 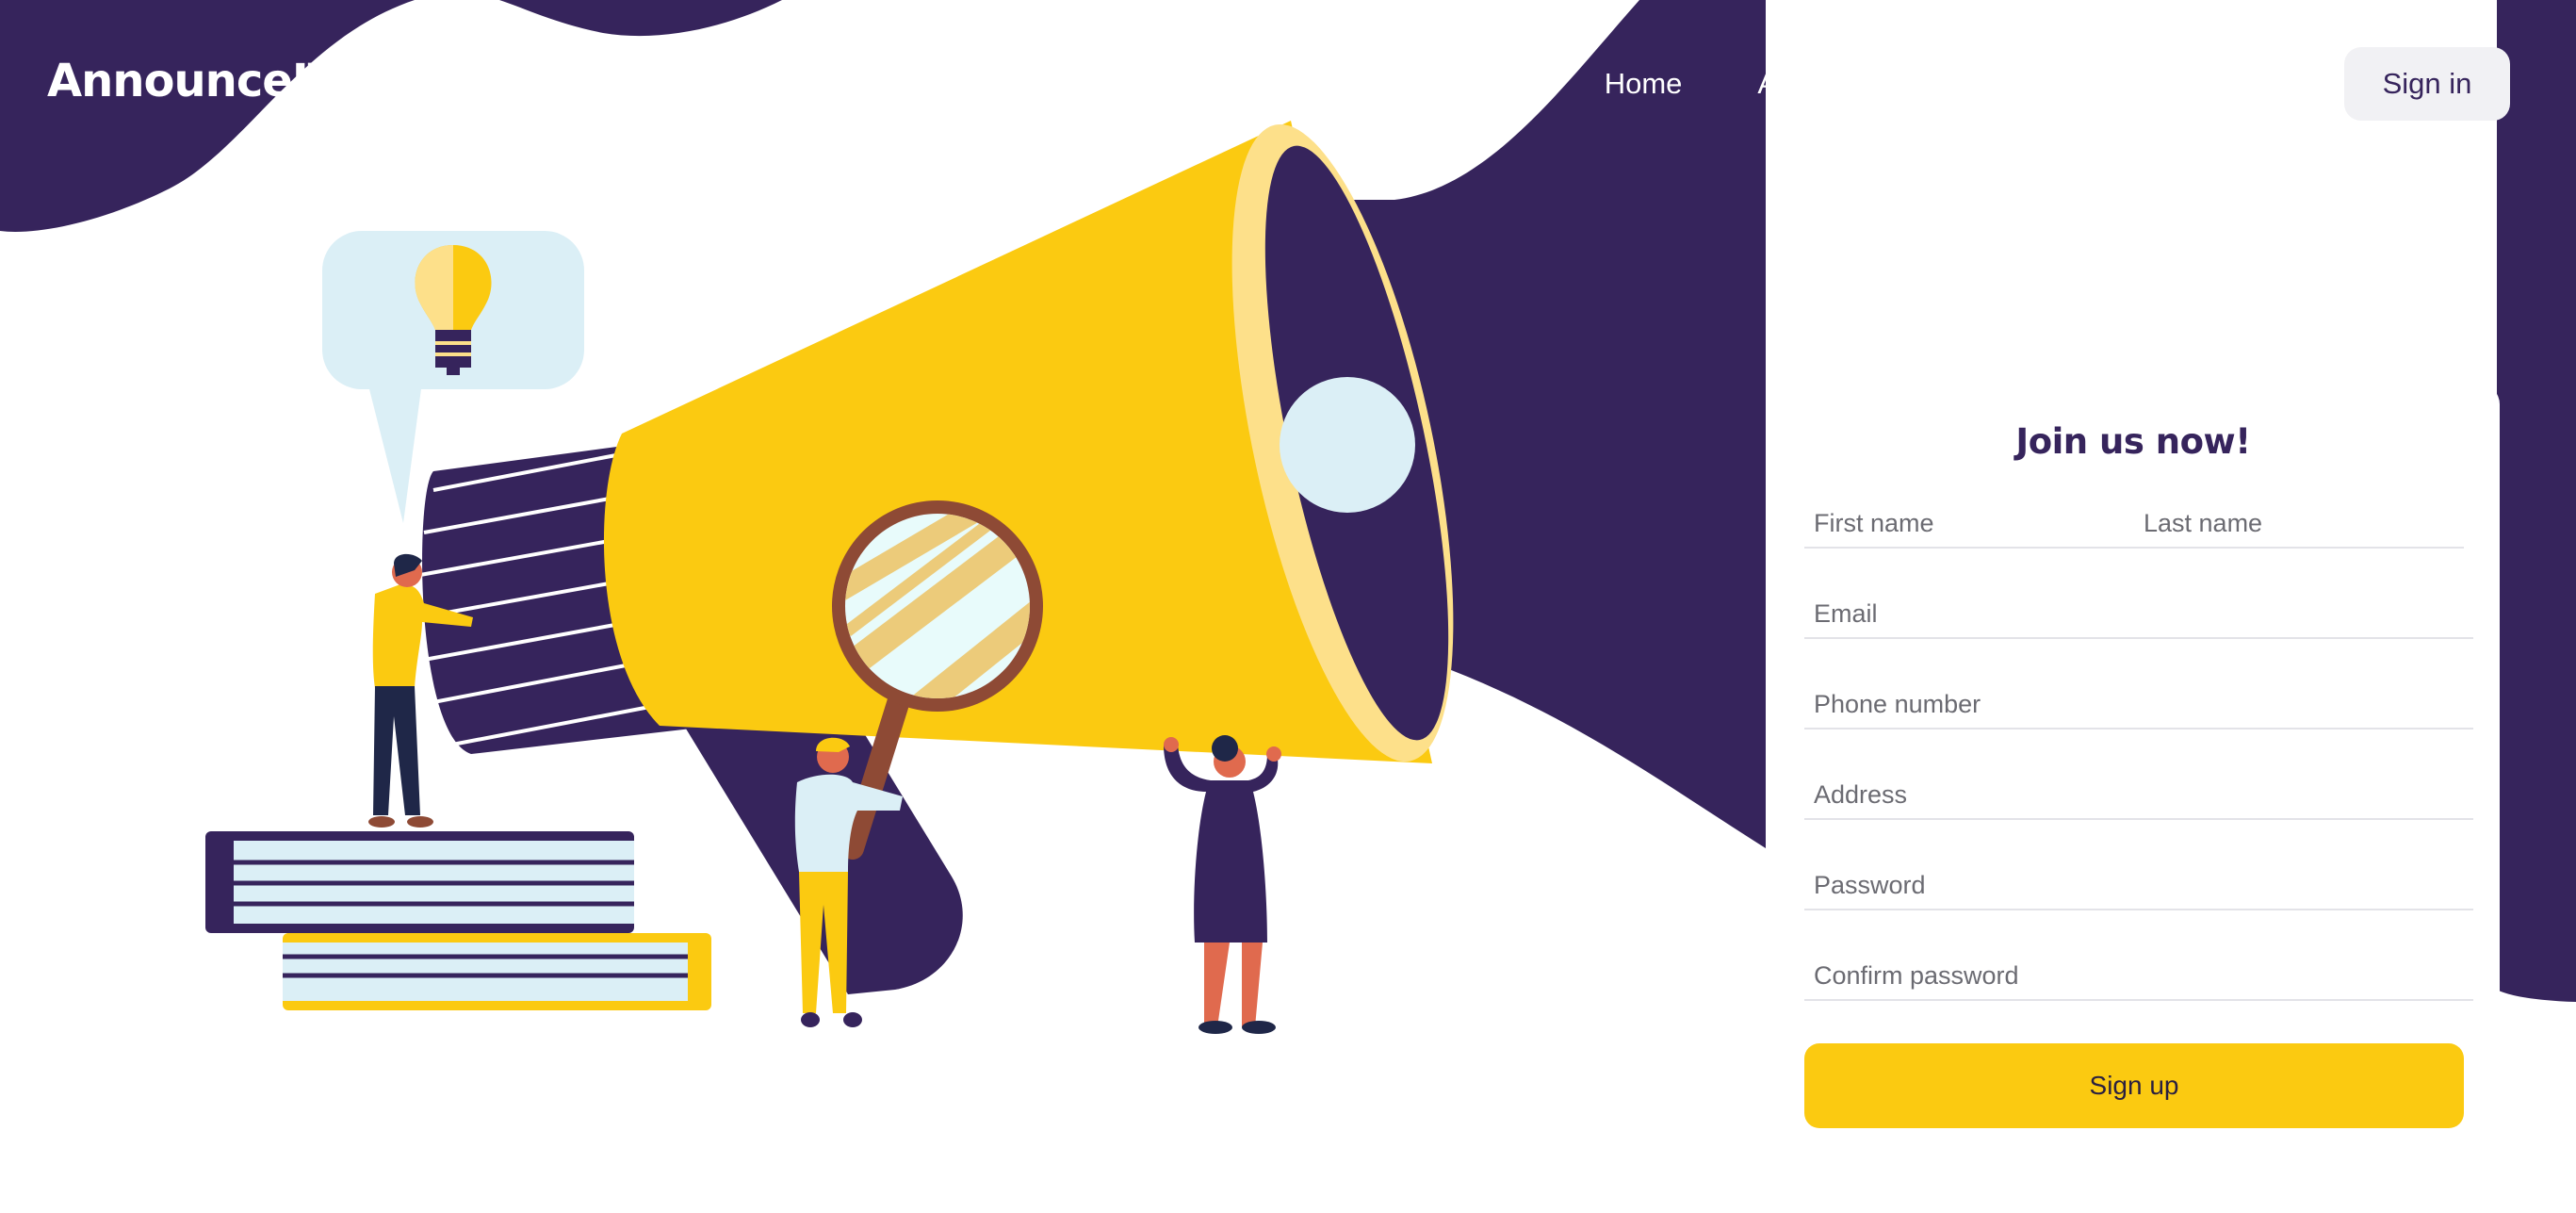 What do you see at coordinates (1644, 84) in the screenshot?
I see `nav-link-home: Home` at bounding box center [1644, 84].